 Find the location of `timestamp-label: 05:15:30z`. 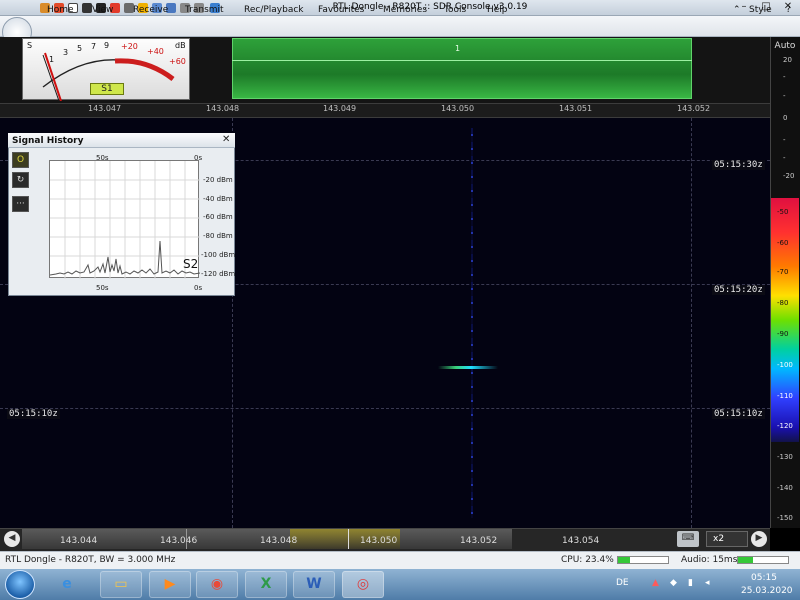

timestamp-label: 05:15:30z is located at coordinates (738, 165).